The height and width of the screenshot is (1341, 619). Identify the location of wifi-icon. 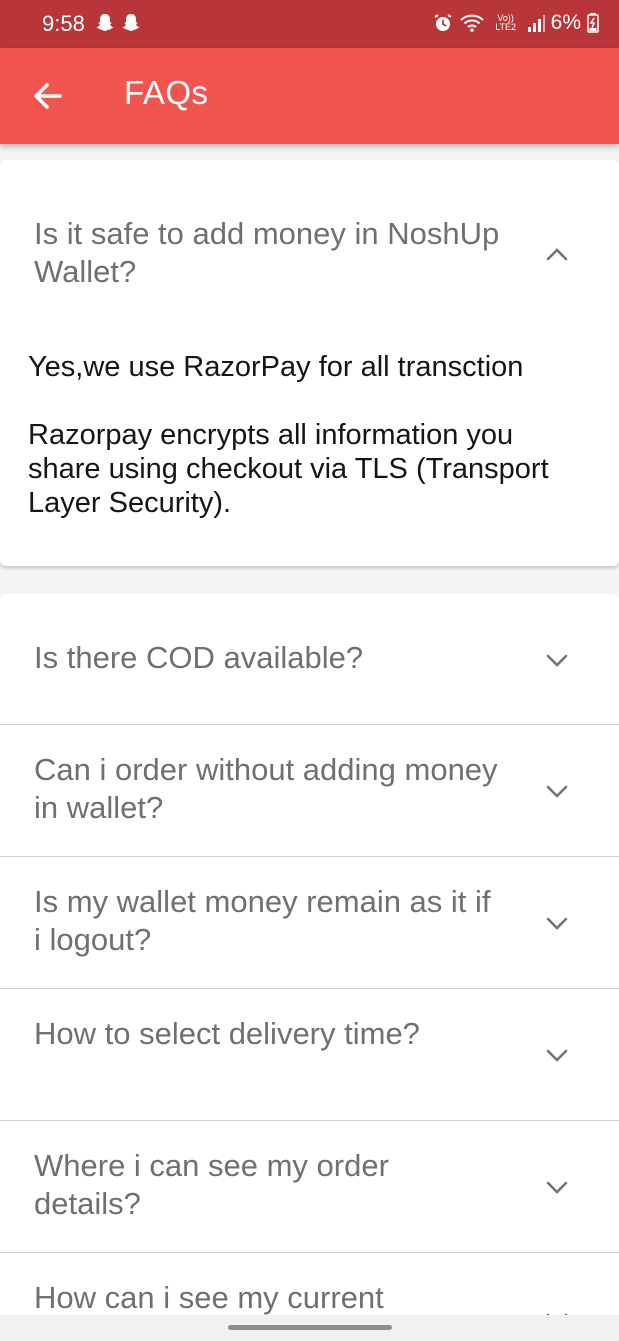
(471, 23).